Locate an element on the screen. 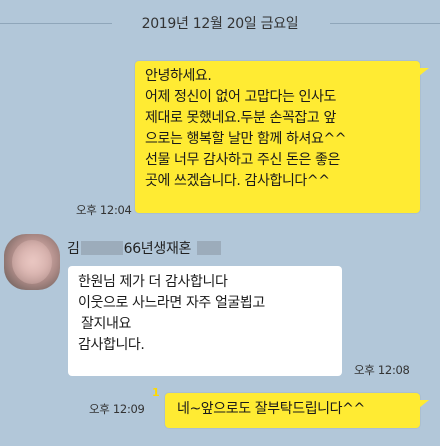 This screenshot has width=440, height=446. message-time: 오후 12:08 is located at coordinates (382, 370).